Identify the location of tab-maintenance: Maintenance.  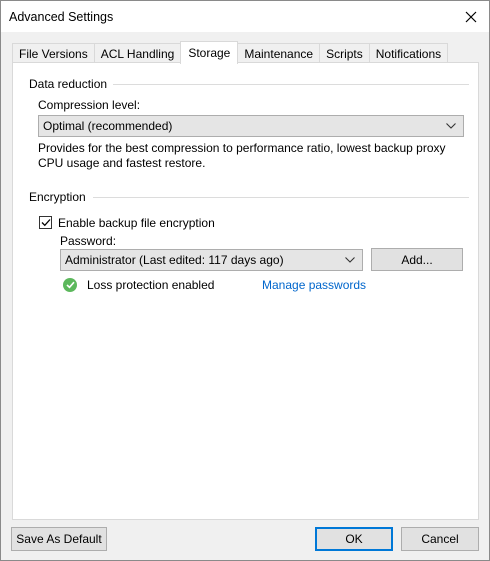
(279, 53).